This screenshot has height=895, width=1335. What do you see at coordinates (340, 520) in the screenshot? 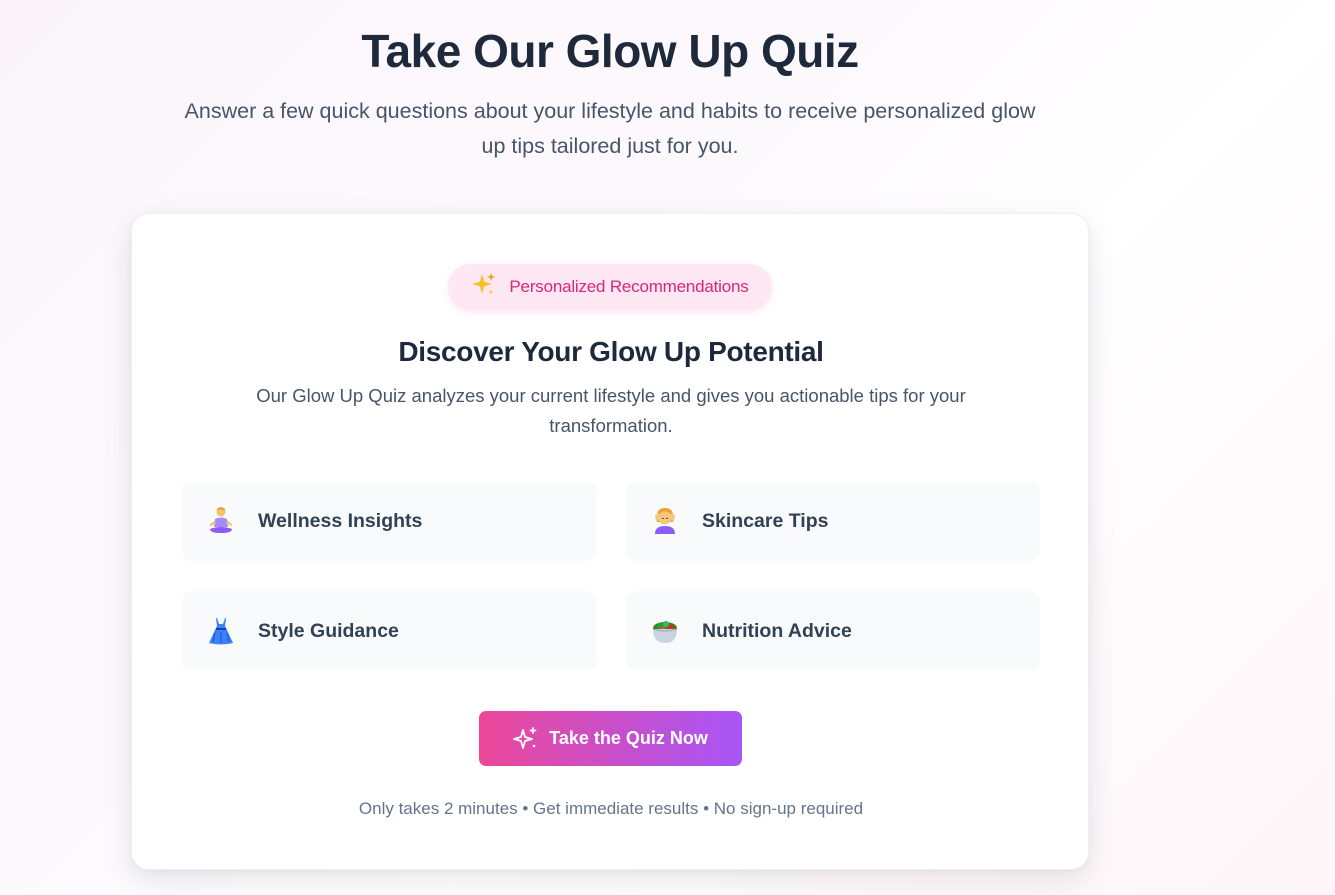
I see `feature-label: Wellness Insights` at bounding box center [340, 520].